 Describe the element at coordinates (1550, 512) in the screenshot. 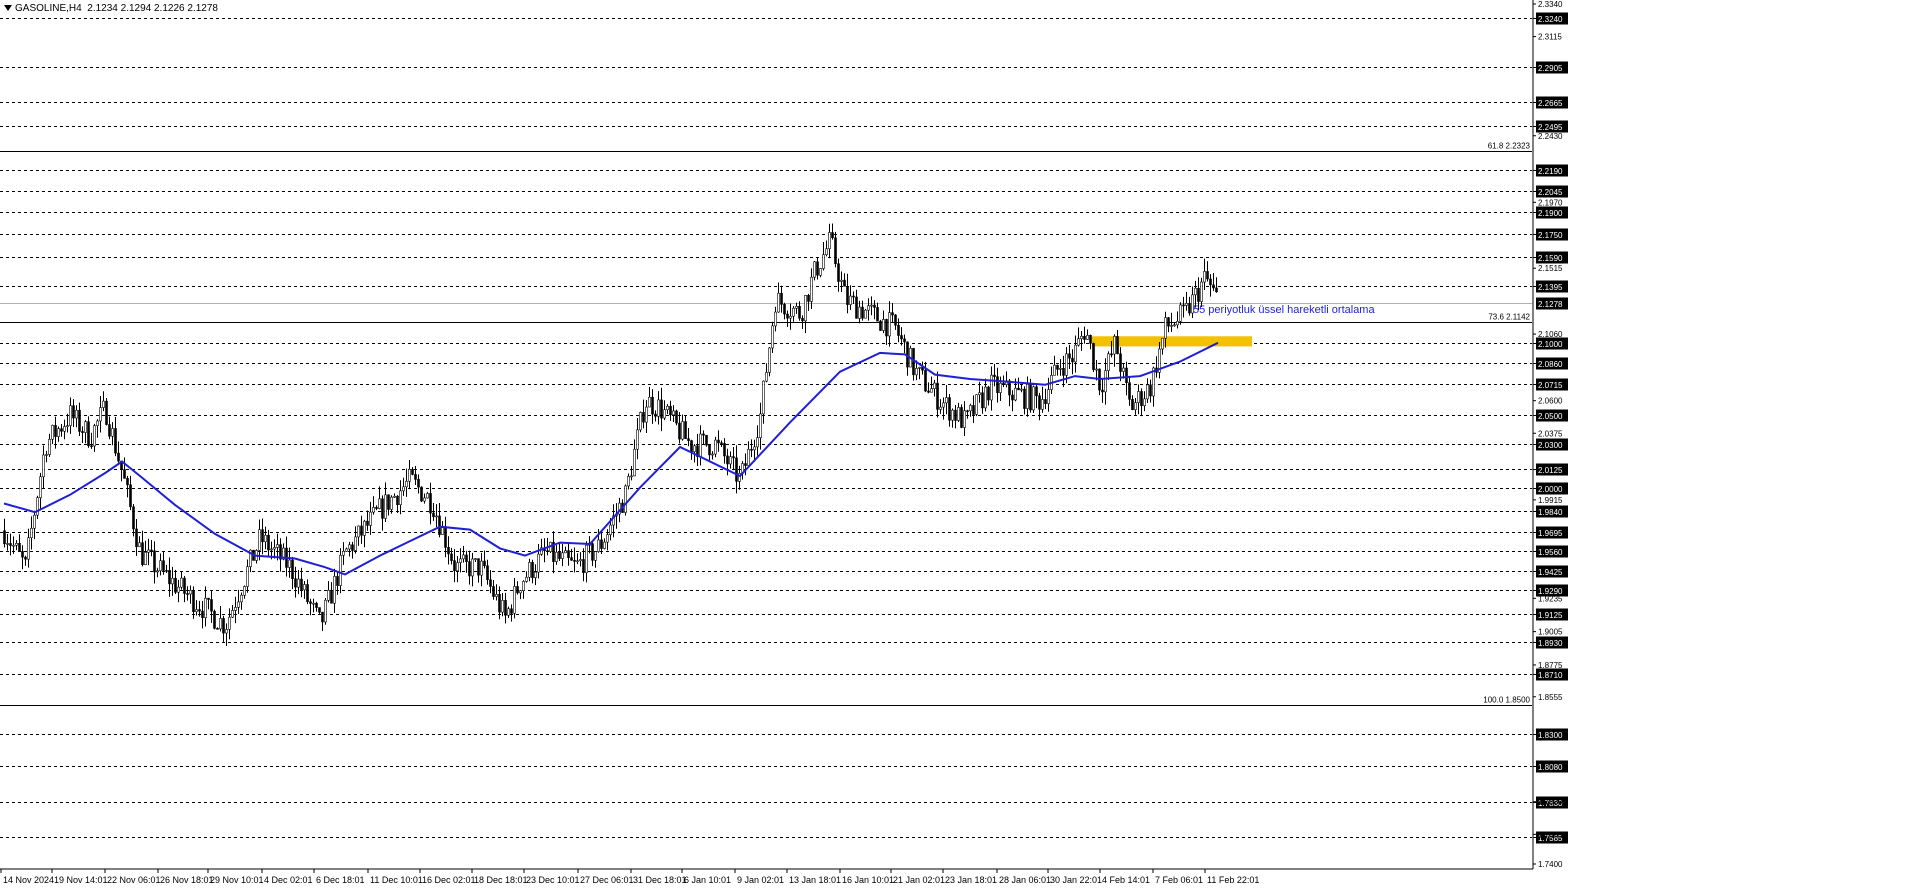

I see `level-price-label: 1.9840` at that location.